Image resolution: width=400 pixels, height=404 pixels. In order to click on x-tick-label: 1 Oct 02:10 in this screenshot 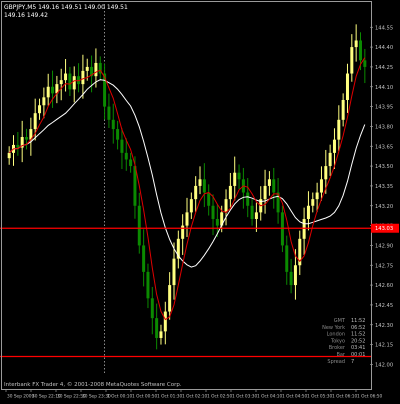, I will do `click(195, 397)`.